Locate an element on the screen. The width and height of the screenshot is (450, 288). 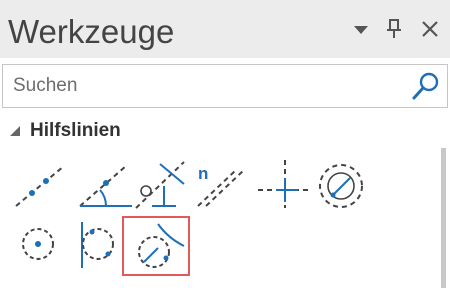
circle-point-icon is located at coordinates (38, 244).